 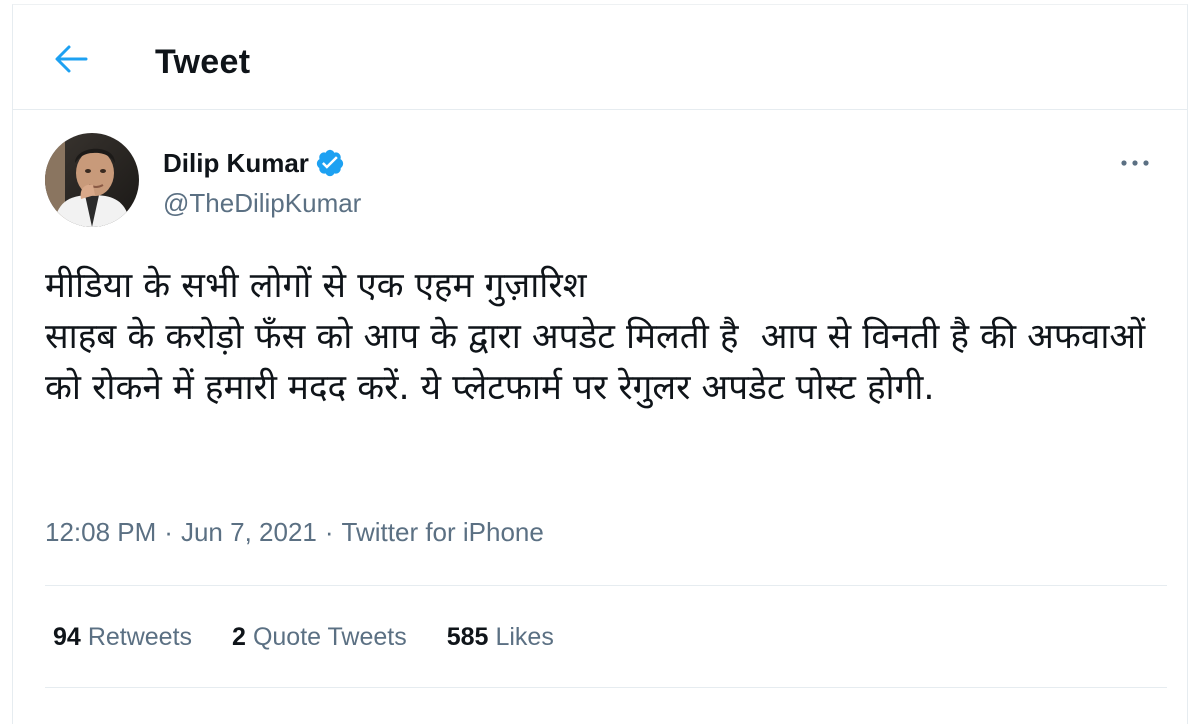 I want to click on avatar, so click(x=92, y=180).